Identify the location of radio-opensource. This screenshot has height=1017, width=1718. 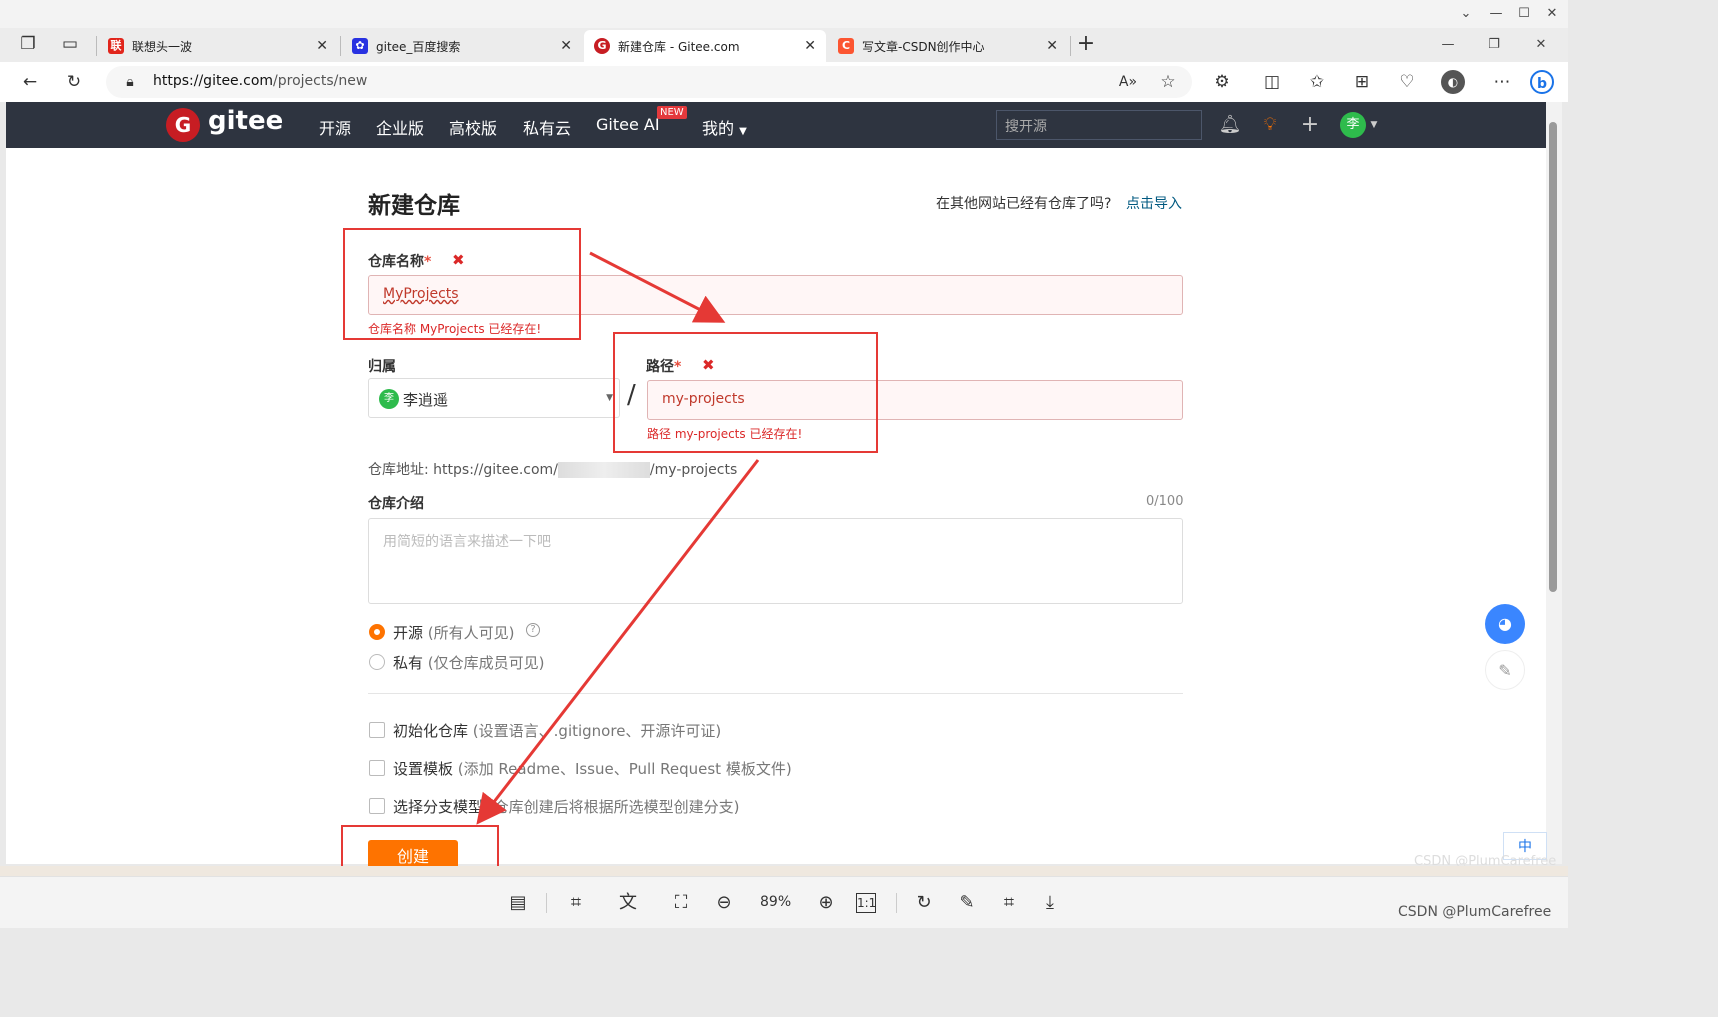
(377, 632).